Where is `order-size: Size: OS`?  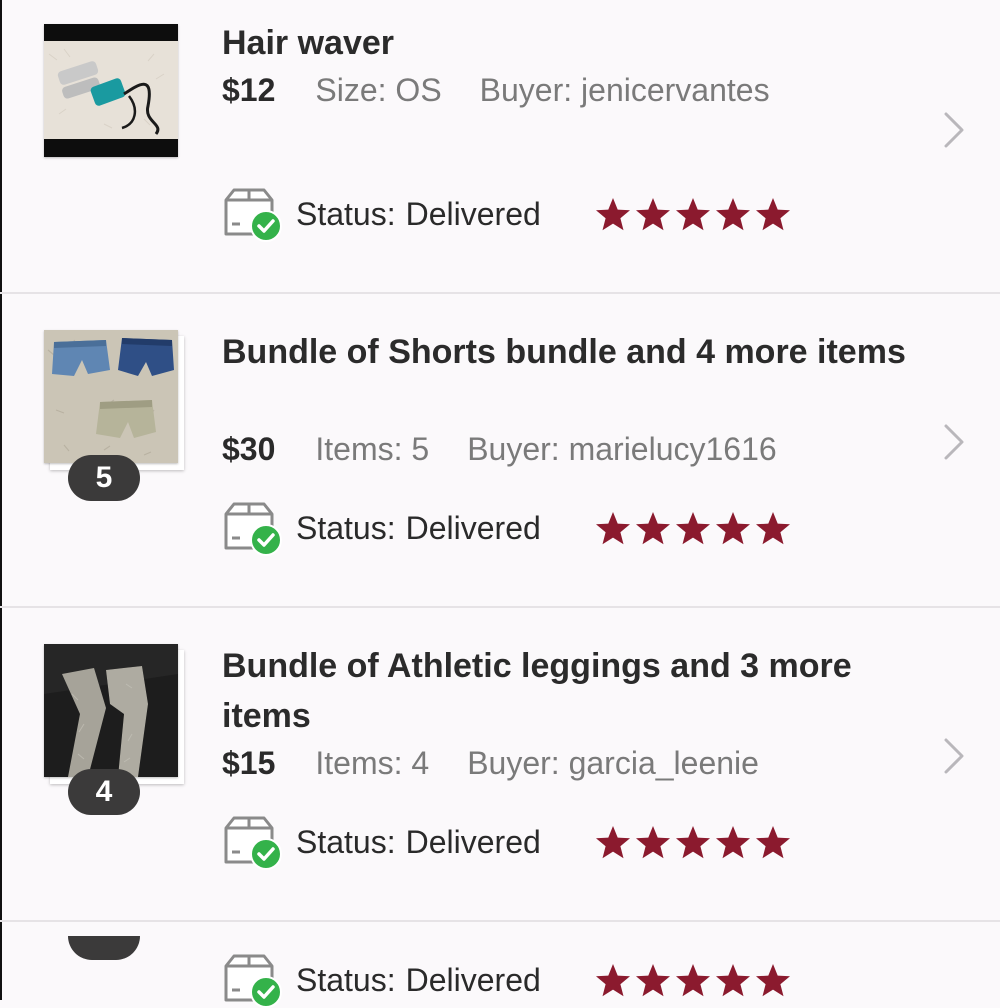
order-size: Size: OS is located at coordinates (378, 90).